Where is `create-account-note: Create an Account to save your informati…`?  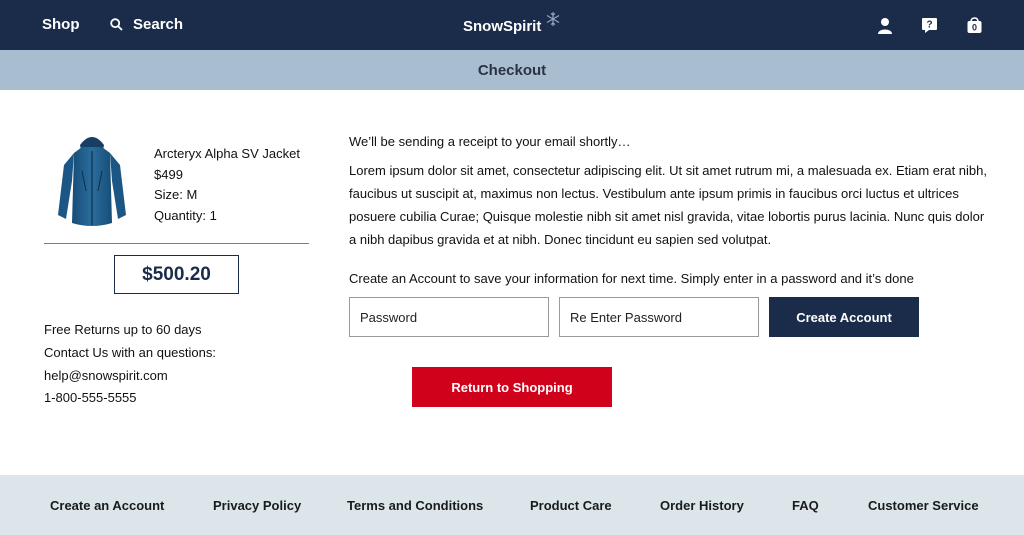
create-account-note: Create an Account to save your informati… is located at coordinates (631, 278).